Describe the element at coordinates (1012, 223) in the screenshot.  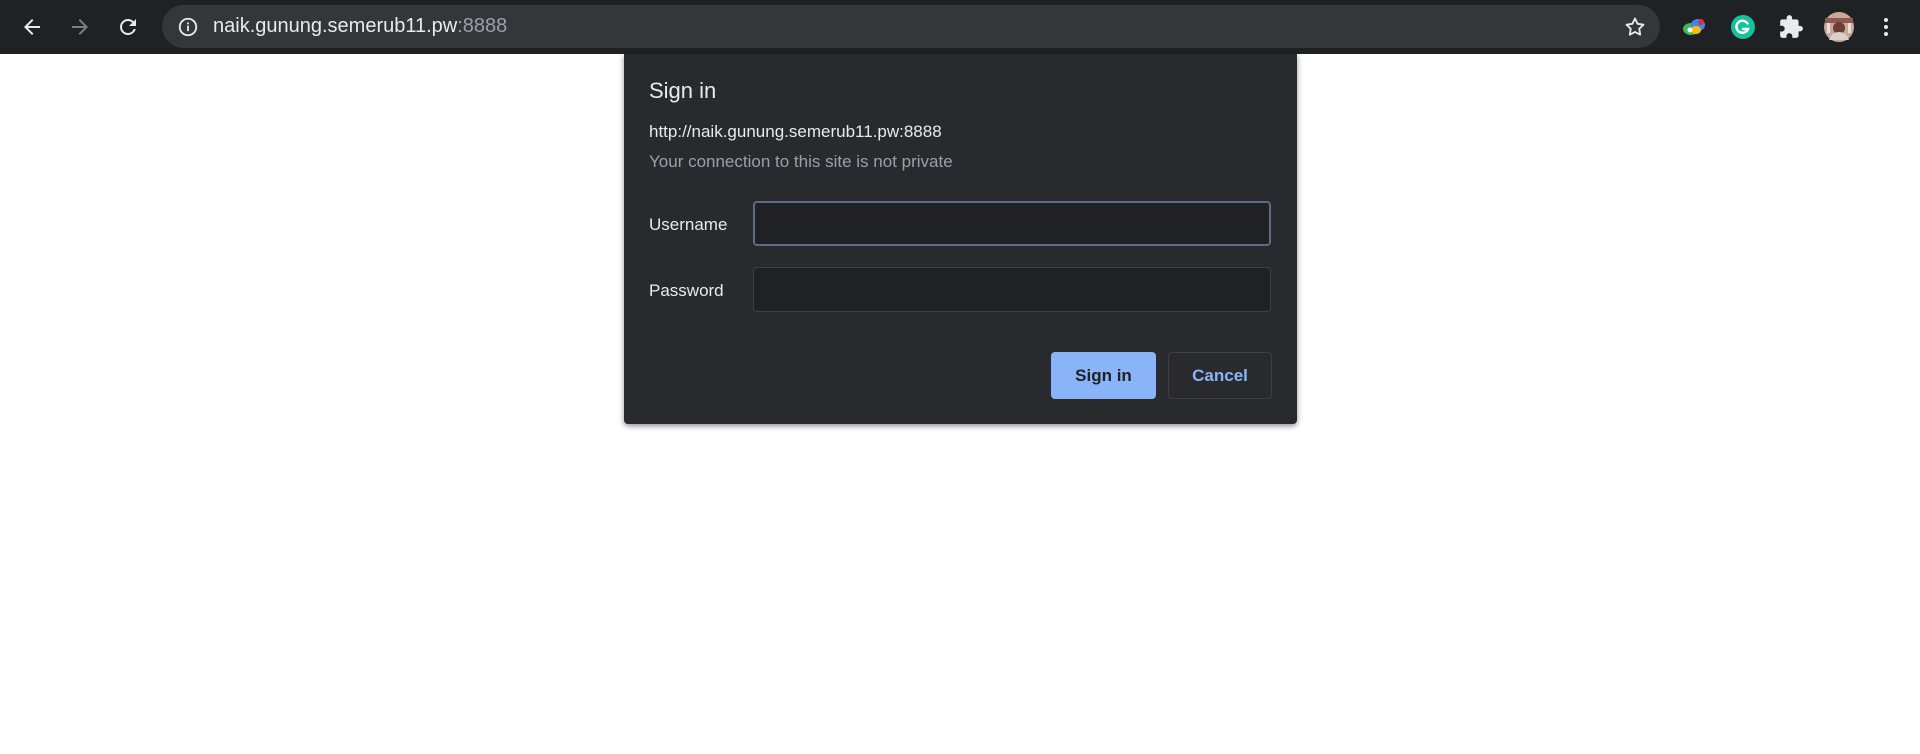
I see `username-field` at that location.